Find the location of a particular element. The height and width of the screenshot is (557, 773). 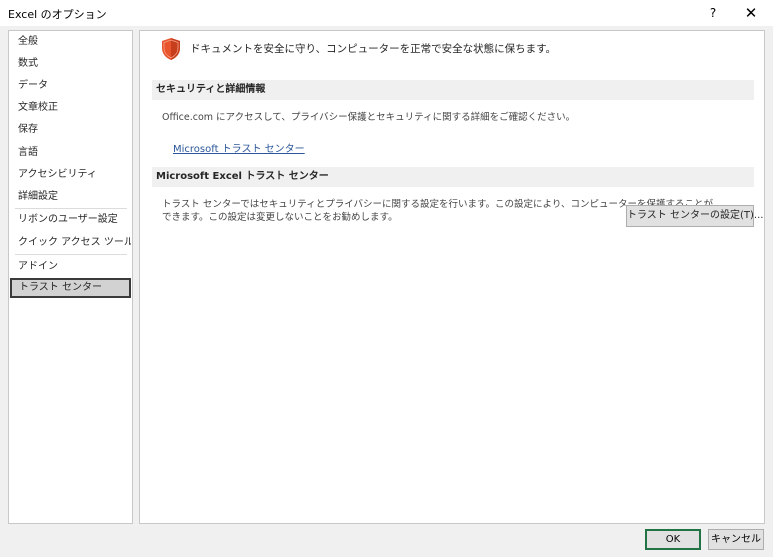

sidebar-item-language: 言語 is located at coordinates (70, 153).